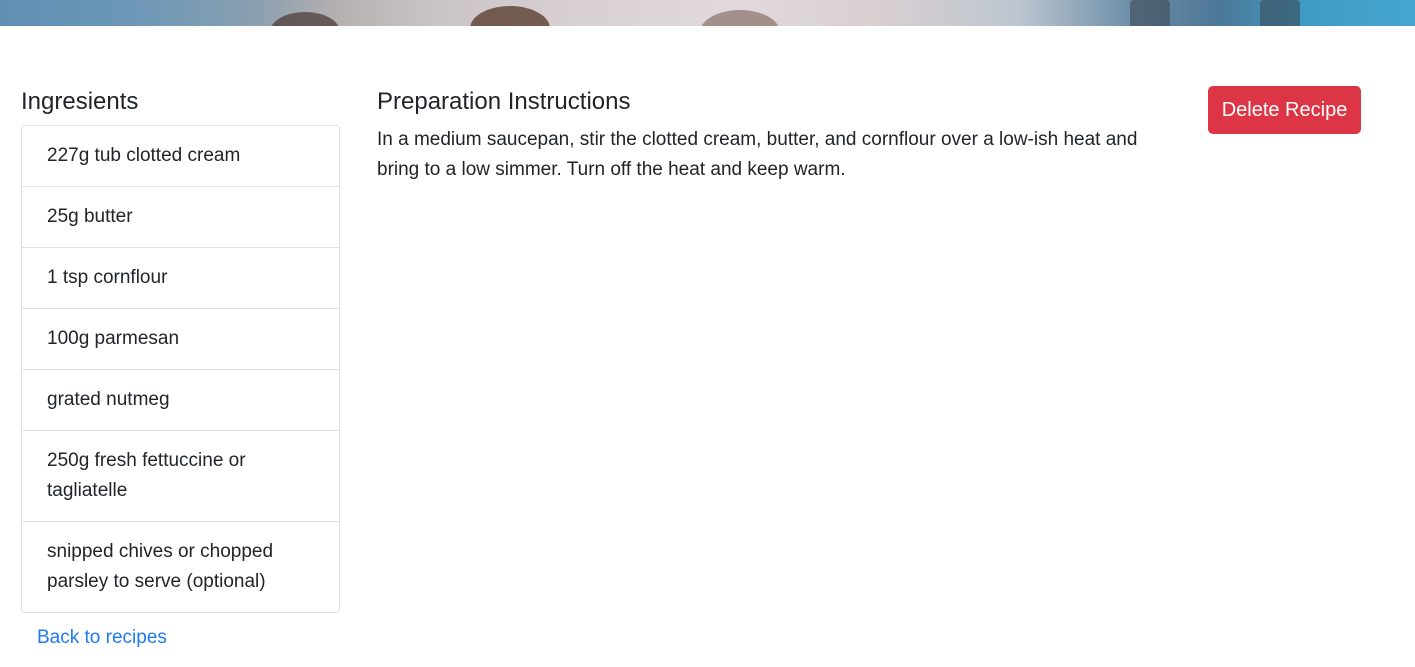 This screenshot has width=1415, height=667. I want to click on ingredient-item: 227g tub clotted cream, so click(180, 156).